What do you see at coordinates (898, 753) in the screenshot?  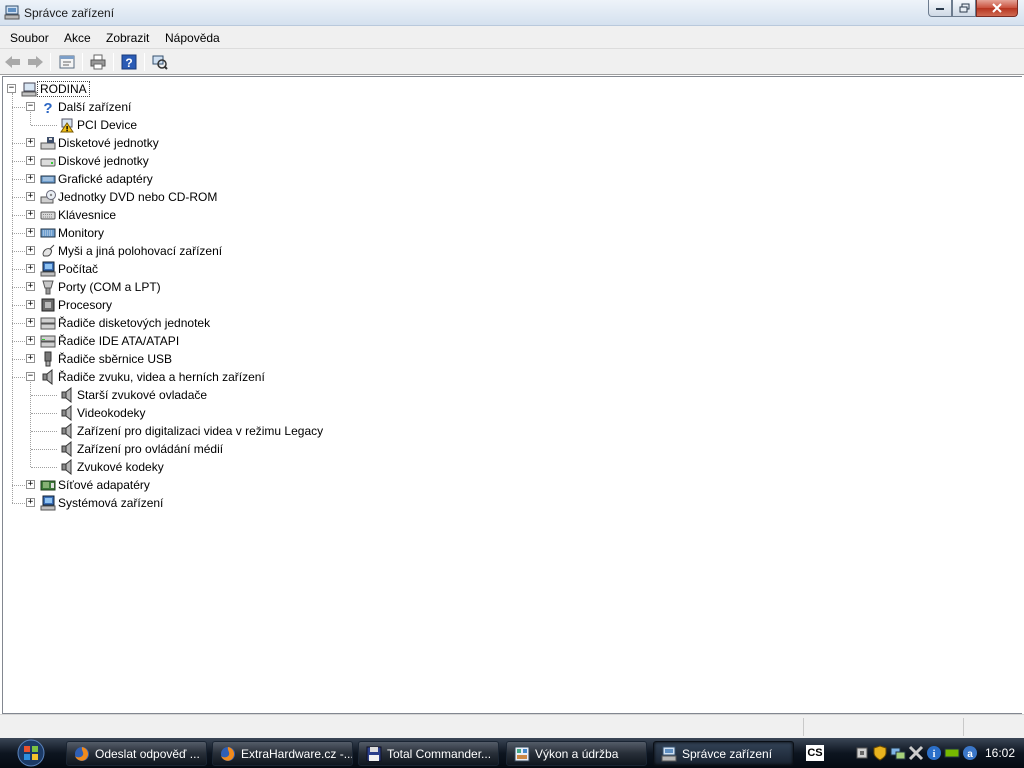 I see `network-icon` at bounding box center [898, 753].